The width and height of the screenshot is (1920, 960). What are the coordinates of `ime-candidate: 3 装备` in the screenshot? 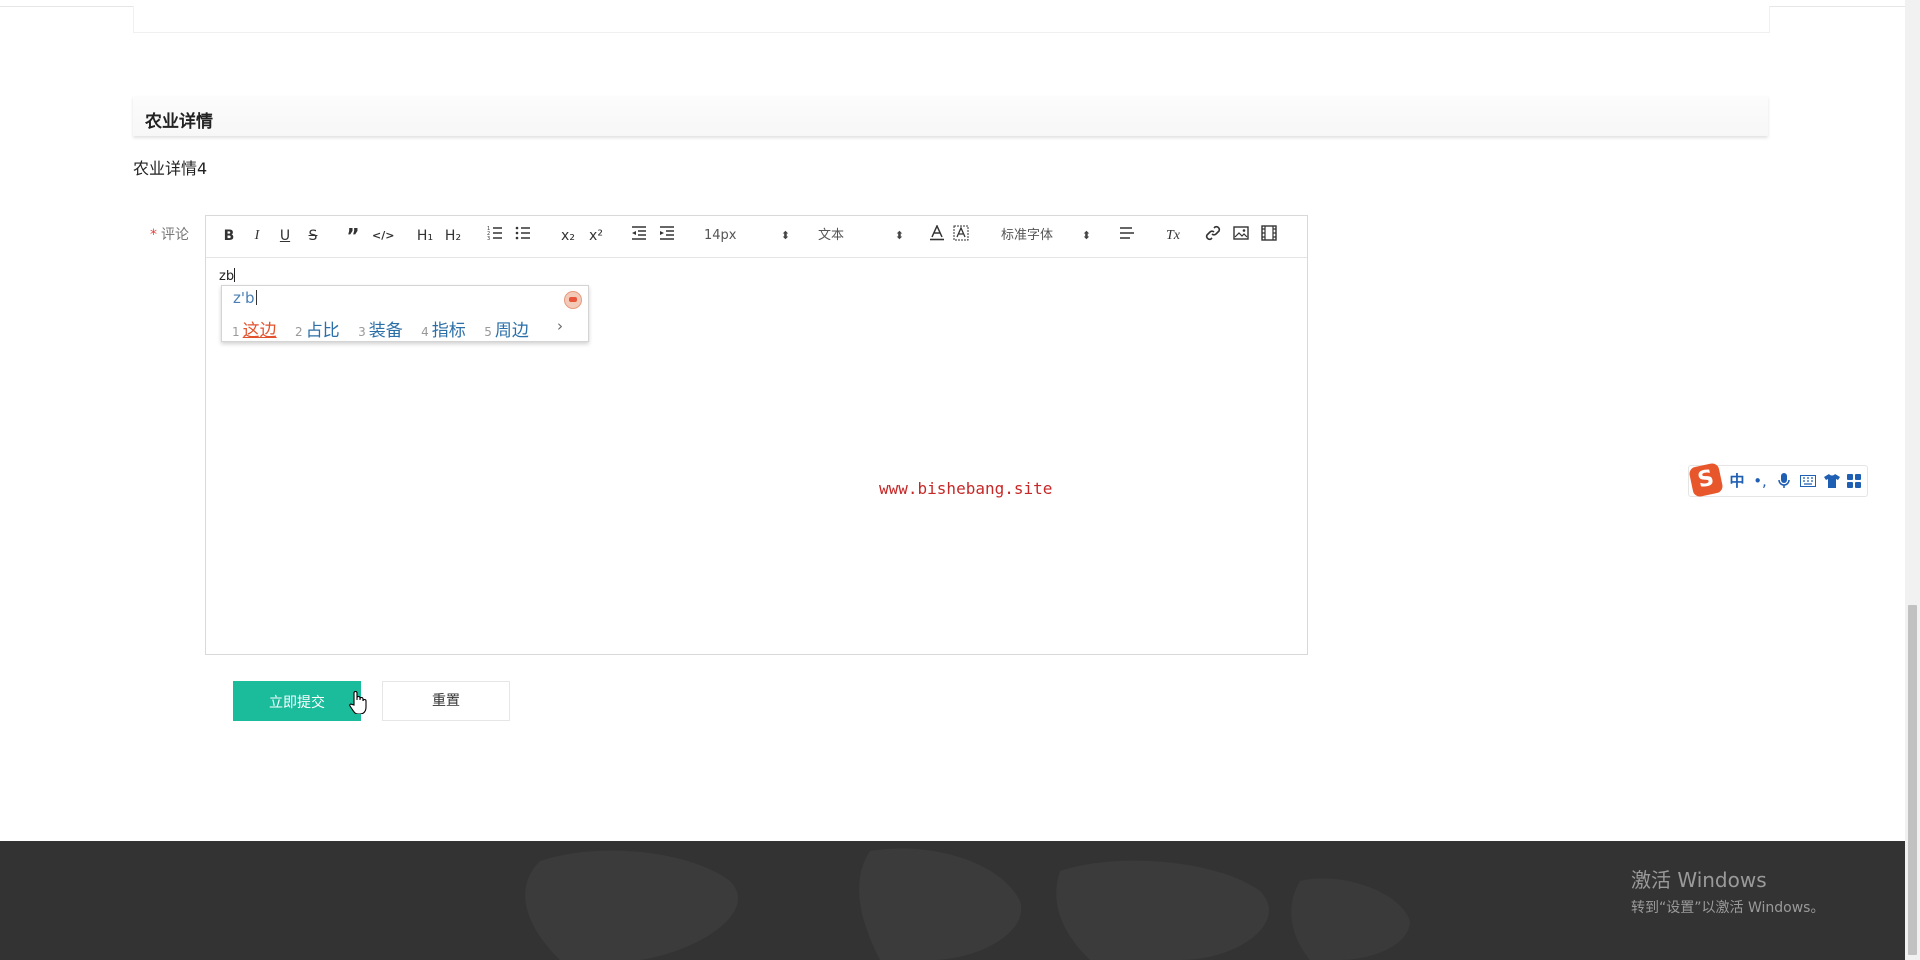 It's located at (380, 328).